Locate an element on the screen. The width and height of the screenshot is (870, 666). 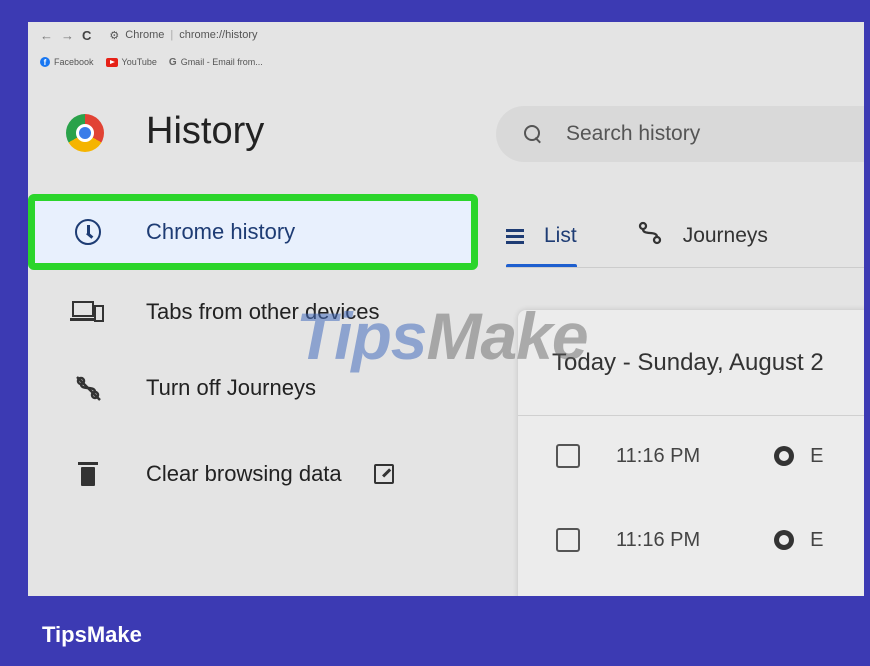
tab-journeys: Journeys is located at coordinates (702, 236).